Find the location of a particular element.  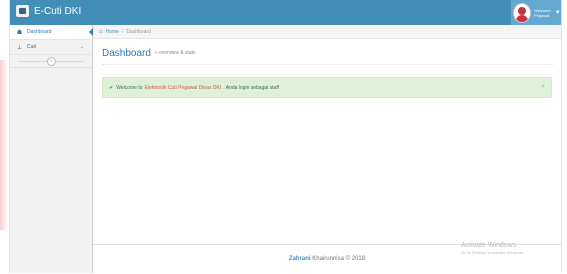

left-edge-accent is located at coordinates (4, 145).